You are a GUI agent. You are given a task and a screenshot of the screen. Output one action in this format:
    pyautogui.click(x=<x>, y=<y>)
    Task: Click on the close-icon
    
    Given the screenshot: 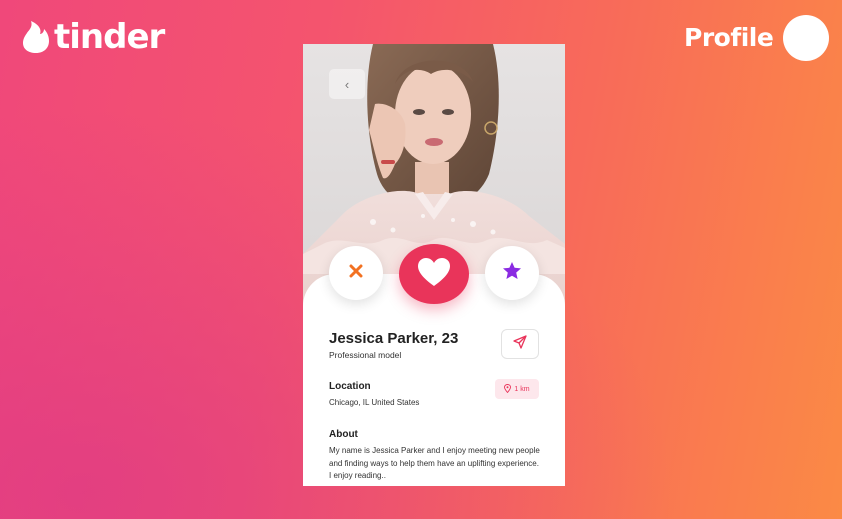 What is the action you would take?
    pyautogui.click(x=356, y=273)
    